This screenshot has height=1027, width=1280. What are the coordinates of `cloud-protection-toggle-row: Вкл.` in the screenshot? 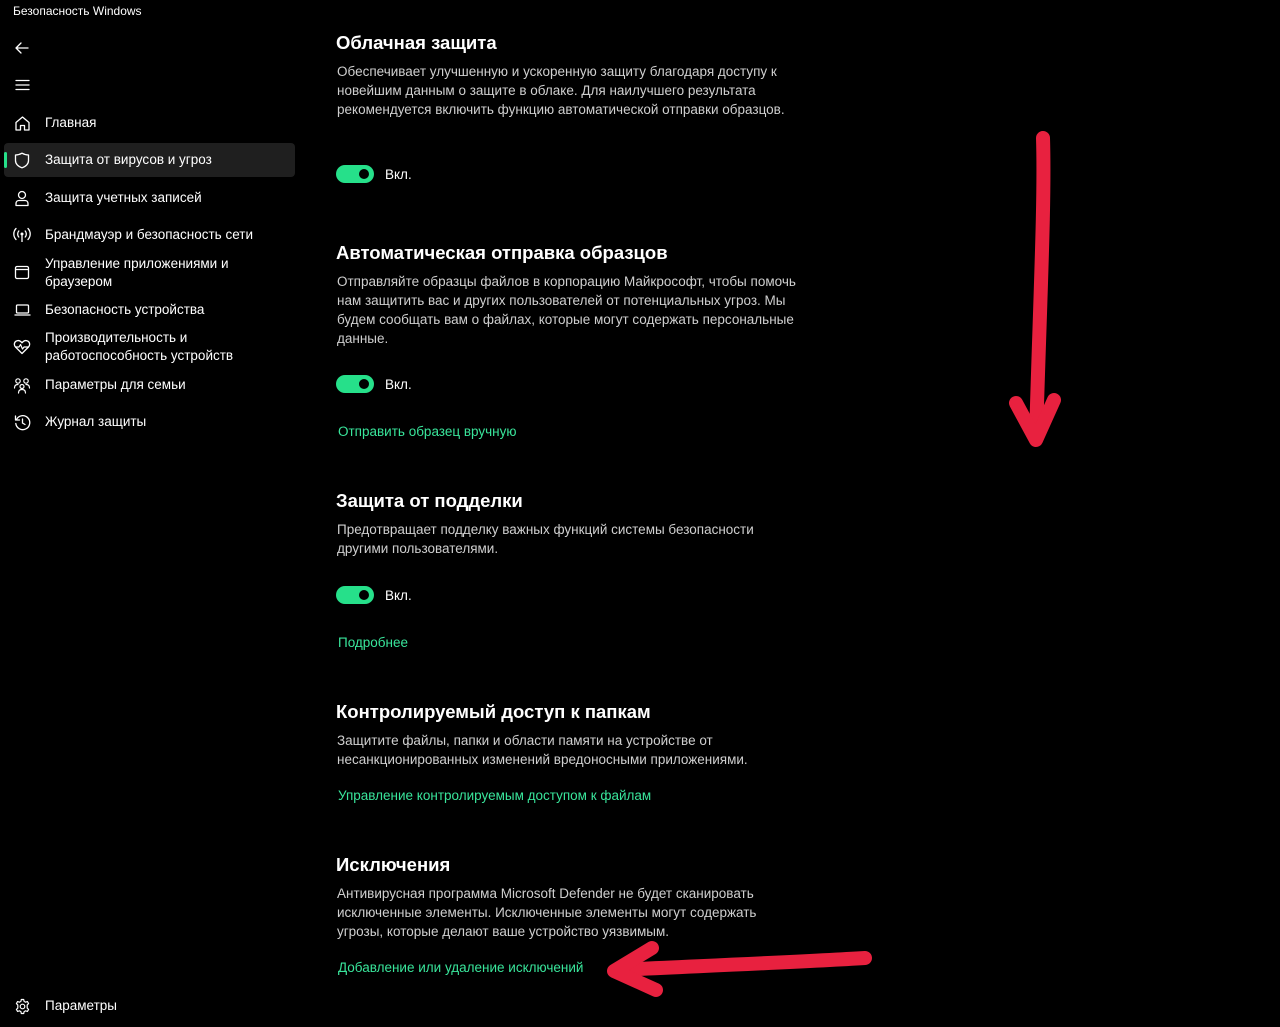 It's located at (374, 174).